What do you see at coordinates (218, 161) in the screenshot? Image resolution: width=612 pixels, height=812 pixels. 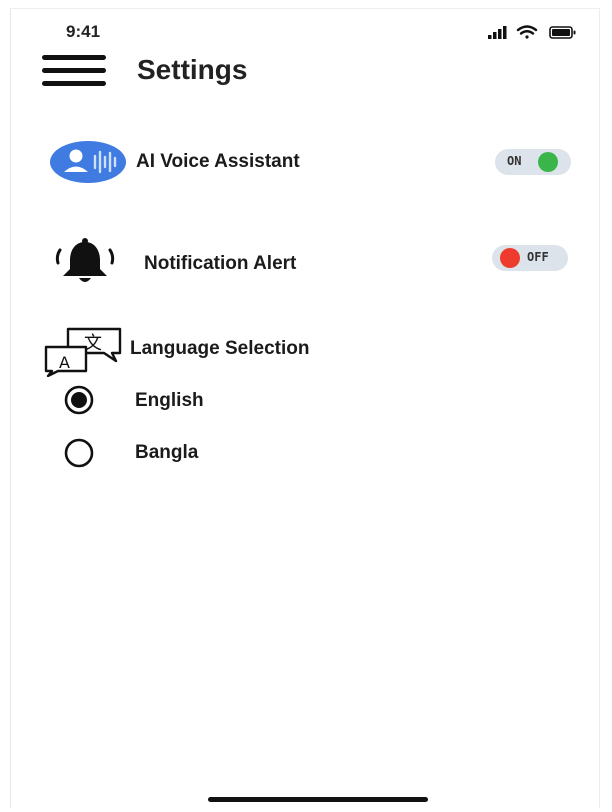 I see `voice-assistant-label: AI Voice Assistant` at bounding box center [218, 161].